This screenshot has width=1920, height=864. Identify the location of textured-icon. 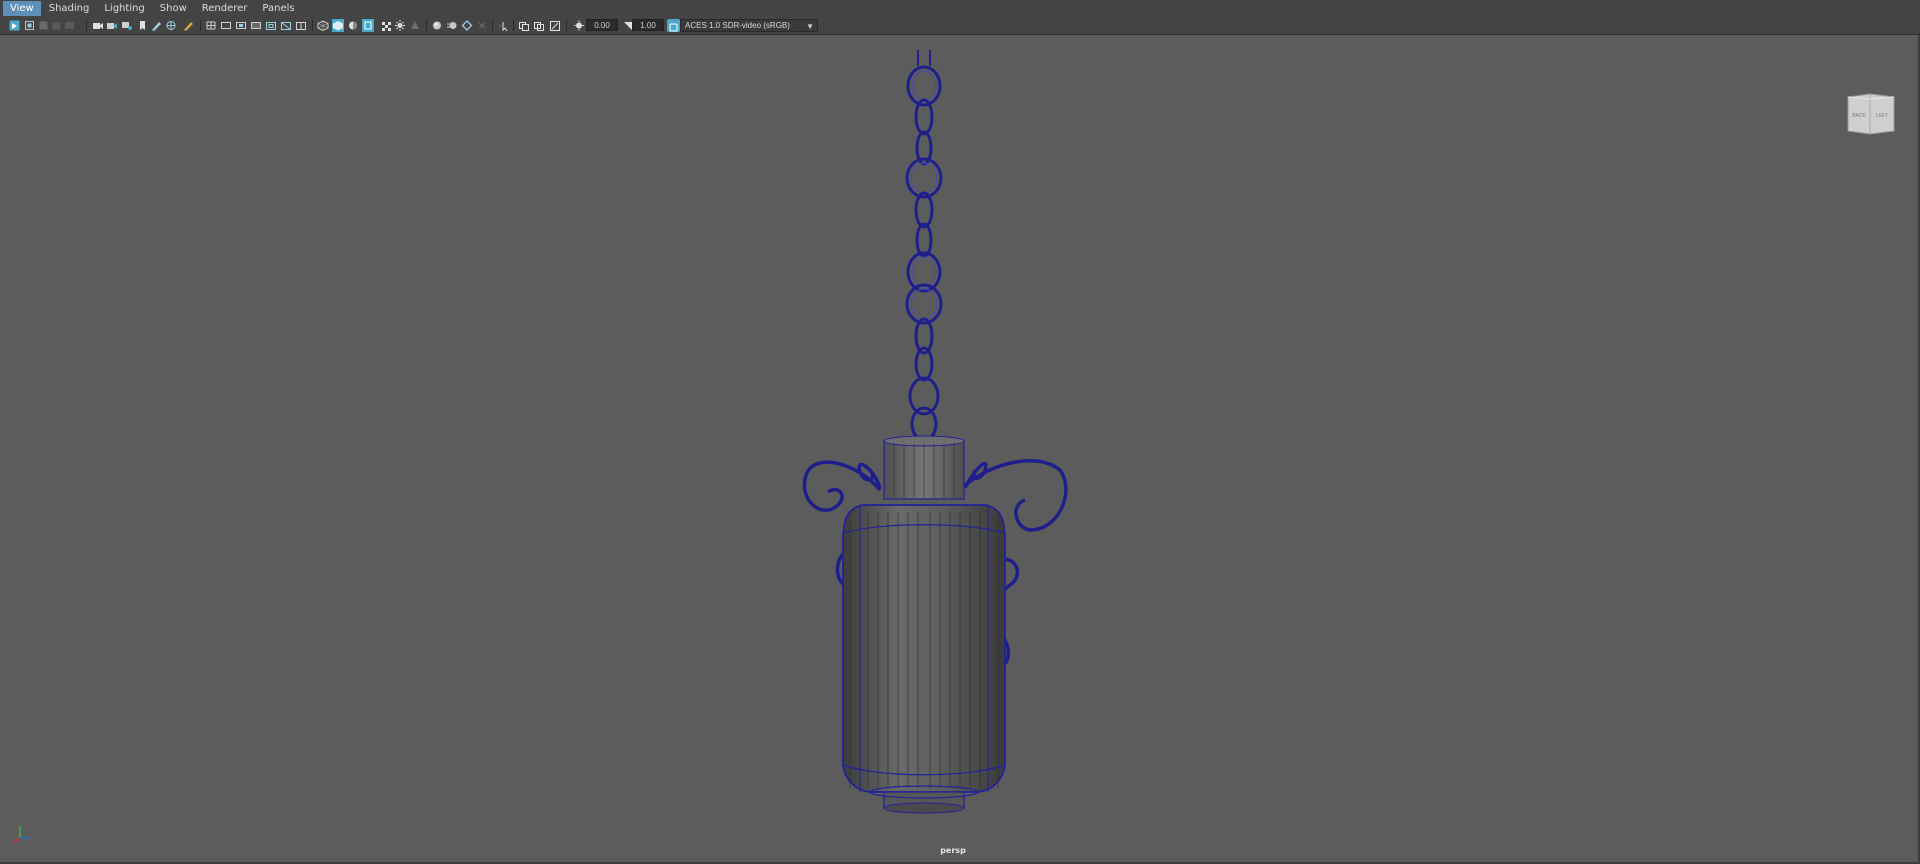
(386, 25).